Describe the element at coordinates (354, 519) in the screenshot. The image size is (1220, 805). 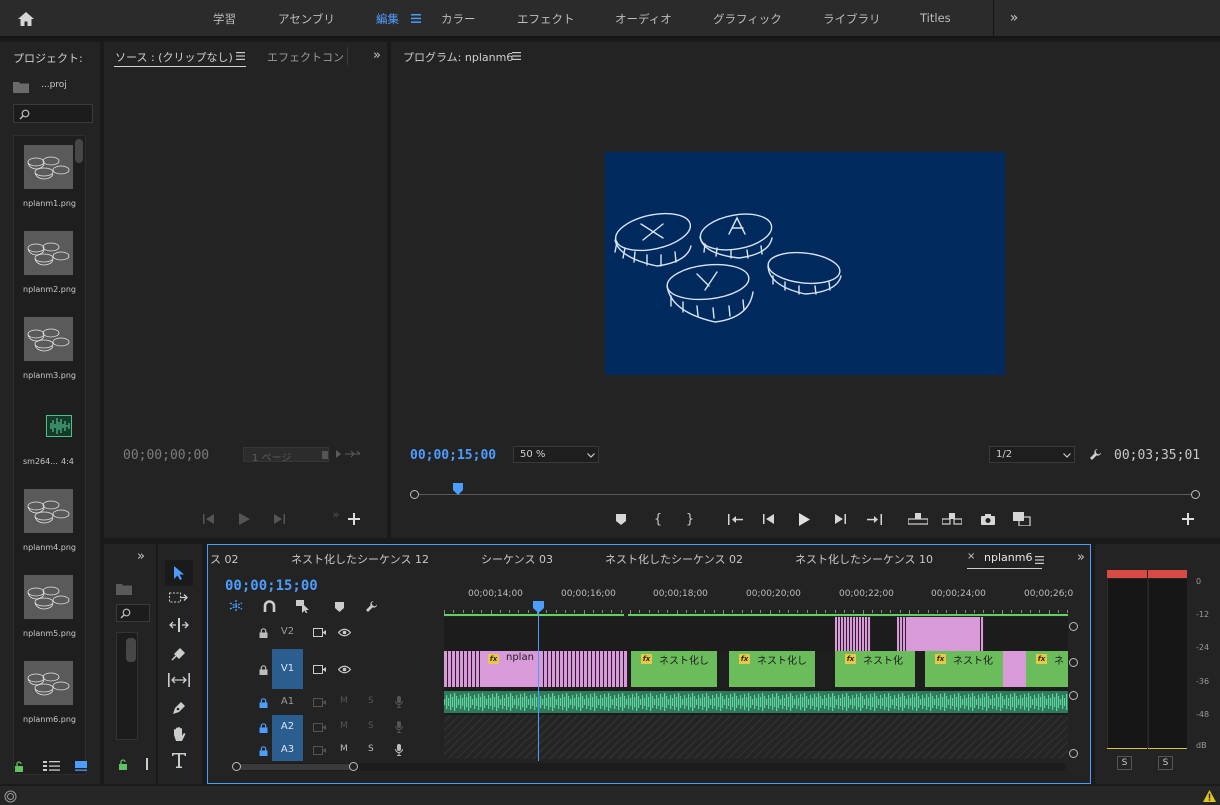
I see `source-add-button-icon` at that location.